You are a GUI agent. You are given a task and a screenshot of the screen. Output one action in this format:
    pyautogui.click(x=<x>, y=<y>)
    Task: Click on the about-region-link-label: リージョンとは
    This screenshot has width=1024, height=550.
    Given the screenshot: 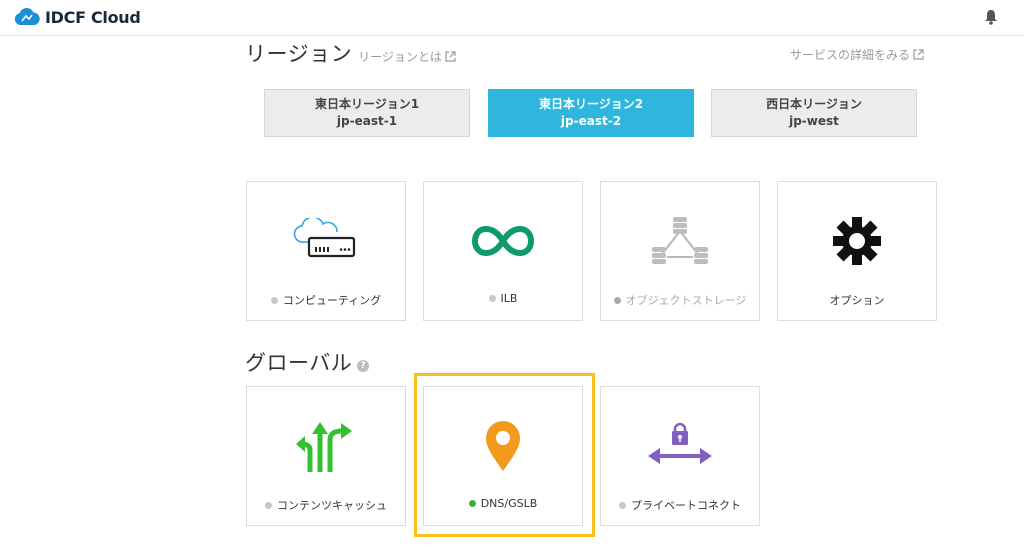 What is the action you would take?
    pyautogui.click(x=400, y=57)
    